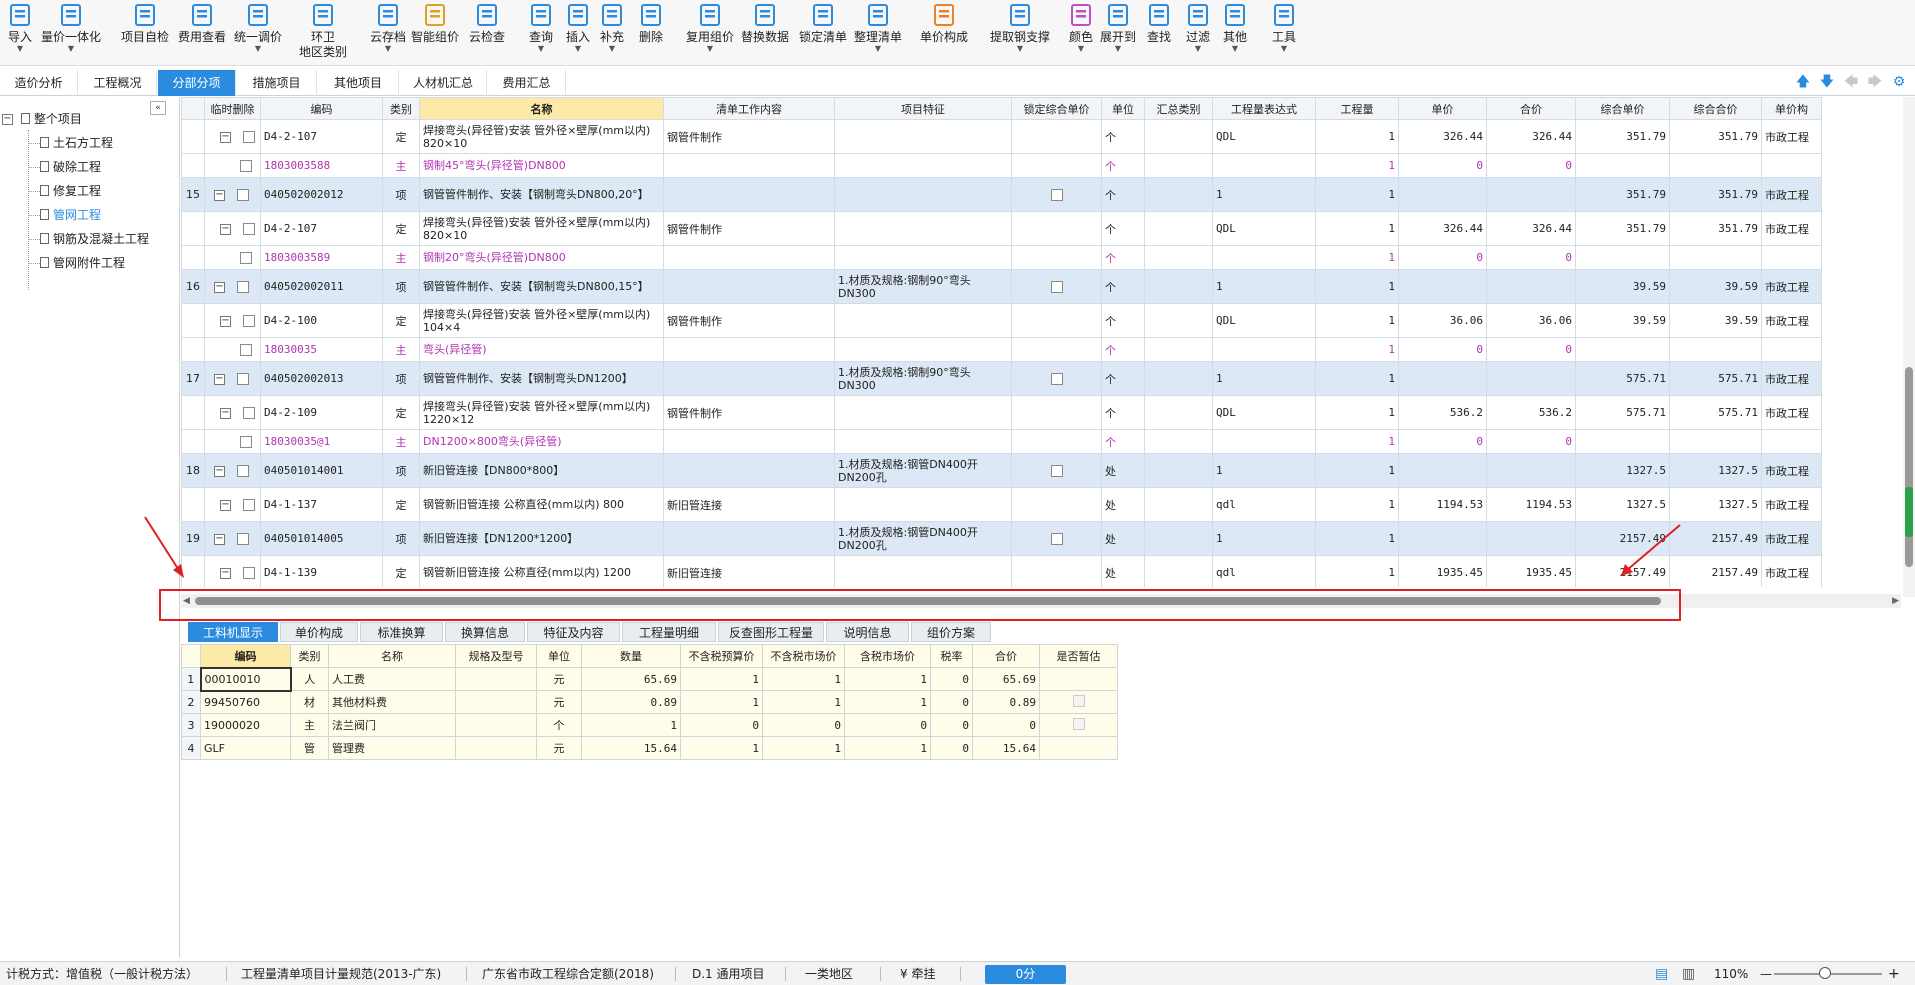 The width and height of the screenshot is (1915, 985). What do you see at coordinates (944, 23) in the screenshot?
I see `unit-price-composition-button: 单价构成` at bounding box center [944, 23].